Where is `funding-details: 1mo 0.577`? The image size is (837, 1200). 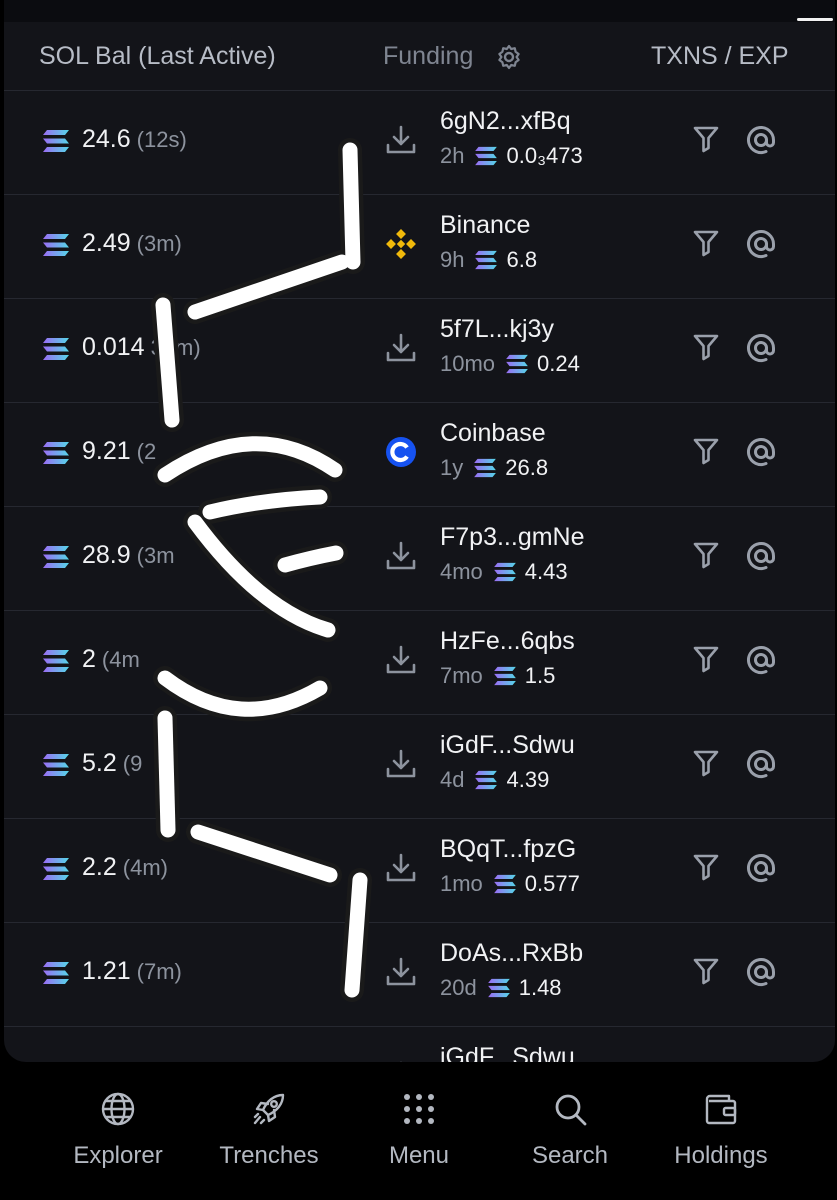 funding-details: 1mo 0.577 is located at coordinates (510, 884).